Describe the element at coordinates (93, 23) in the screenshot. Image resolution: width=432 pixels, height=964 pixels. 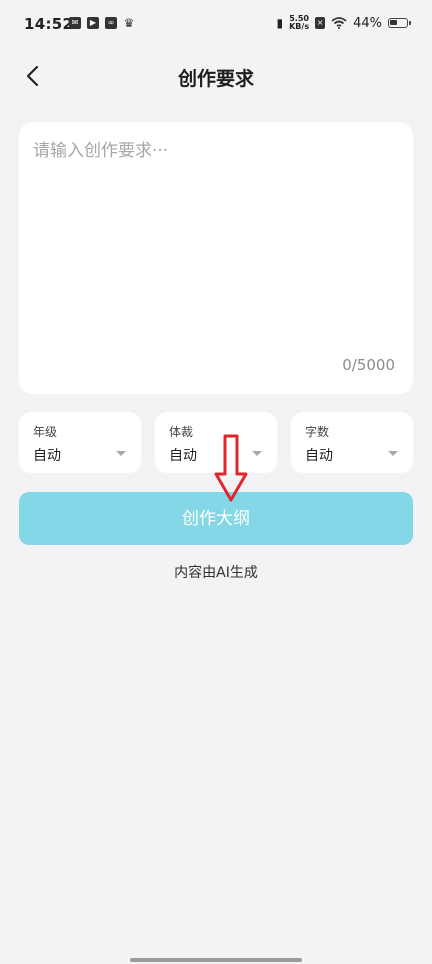
I see `video-app-notification-icon: ▶` at that location.